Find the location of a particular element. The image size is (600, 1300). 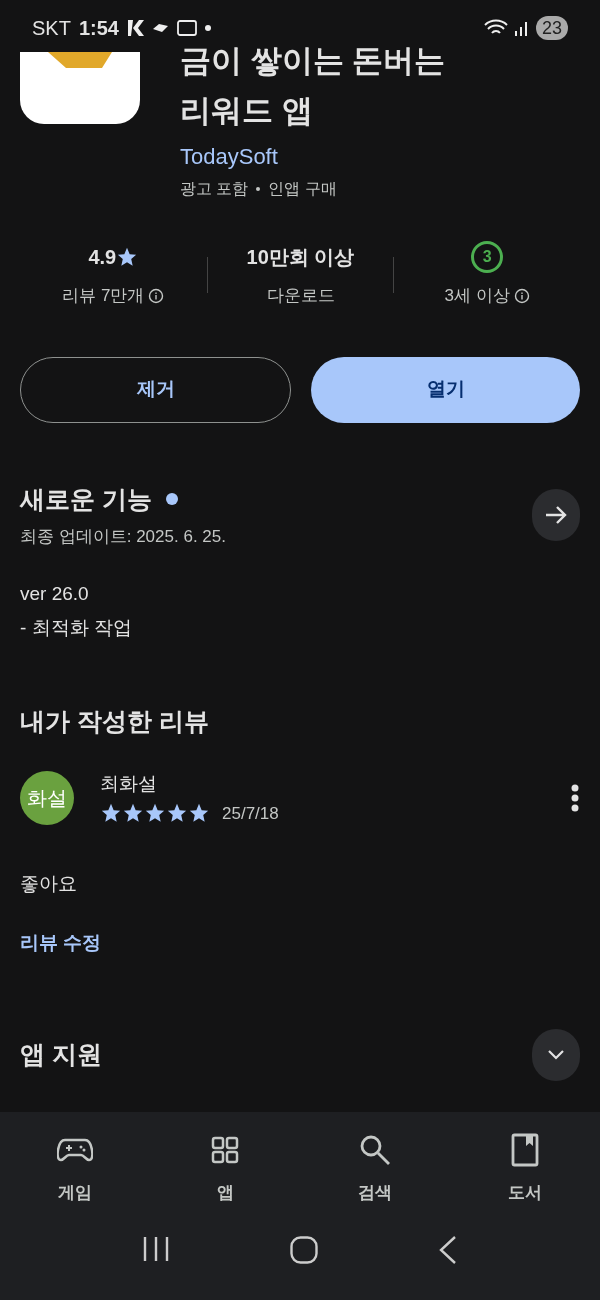

new-dot-icon is located at coordinates (171, 499).